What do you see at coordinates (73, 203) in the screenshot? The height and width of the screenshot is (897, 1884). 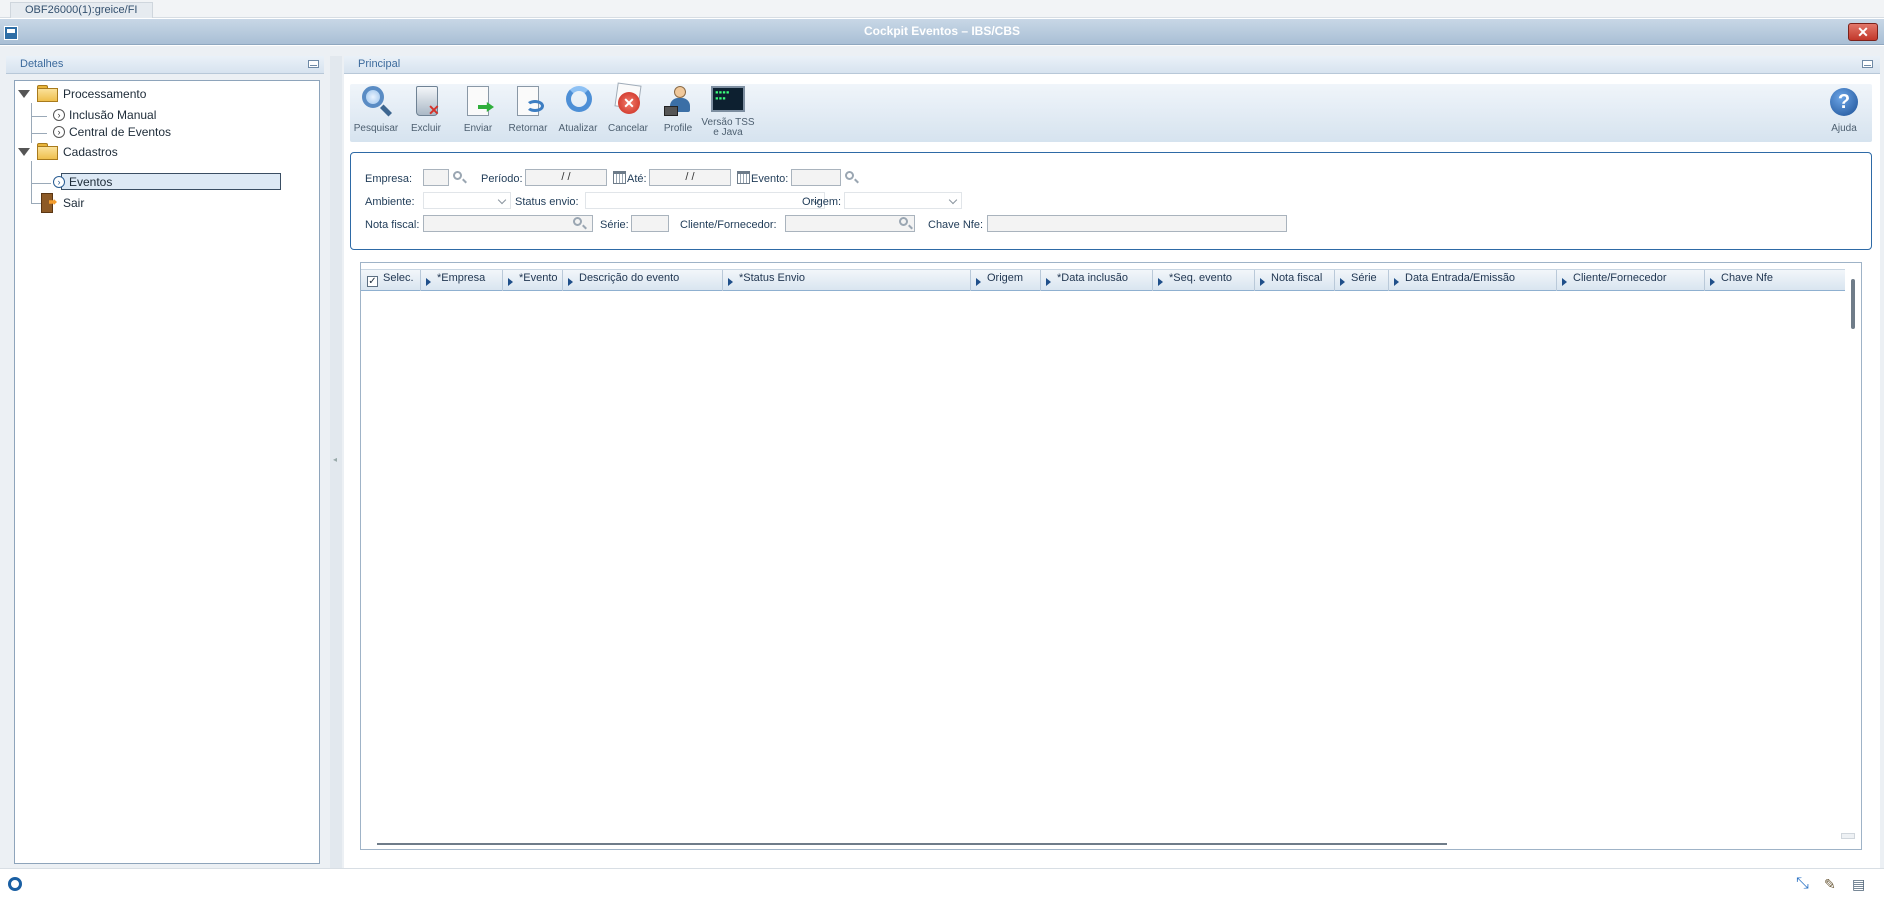 I see `tree-item-sair: Sair` at bounding box center [73, 203].